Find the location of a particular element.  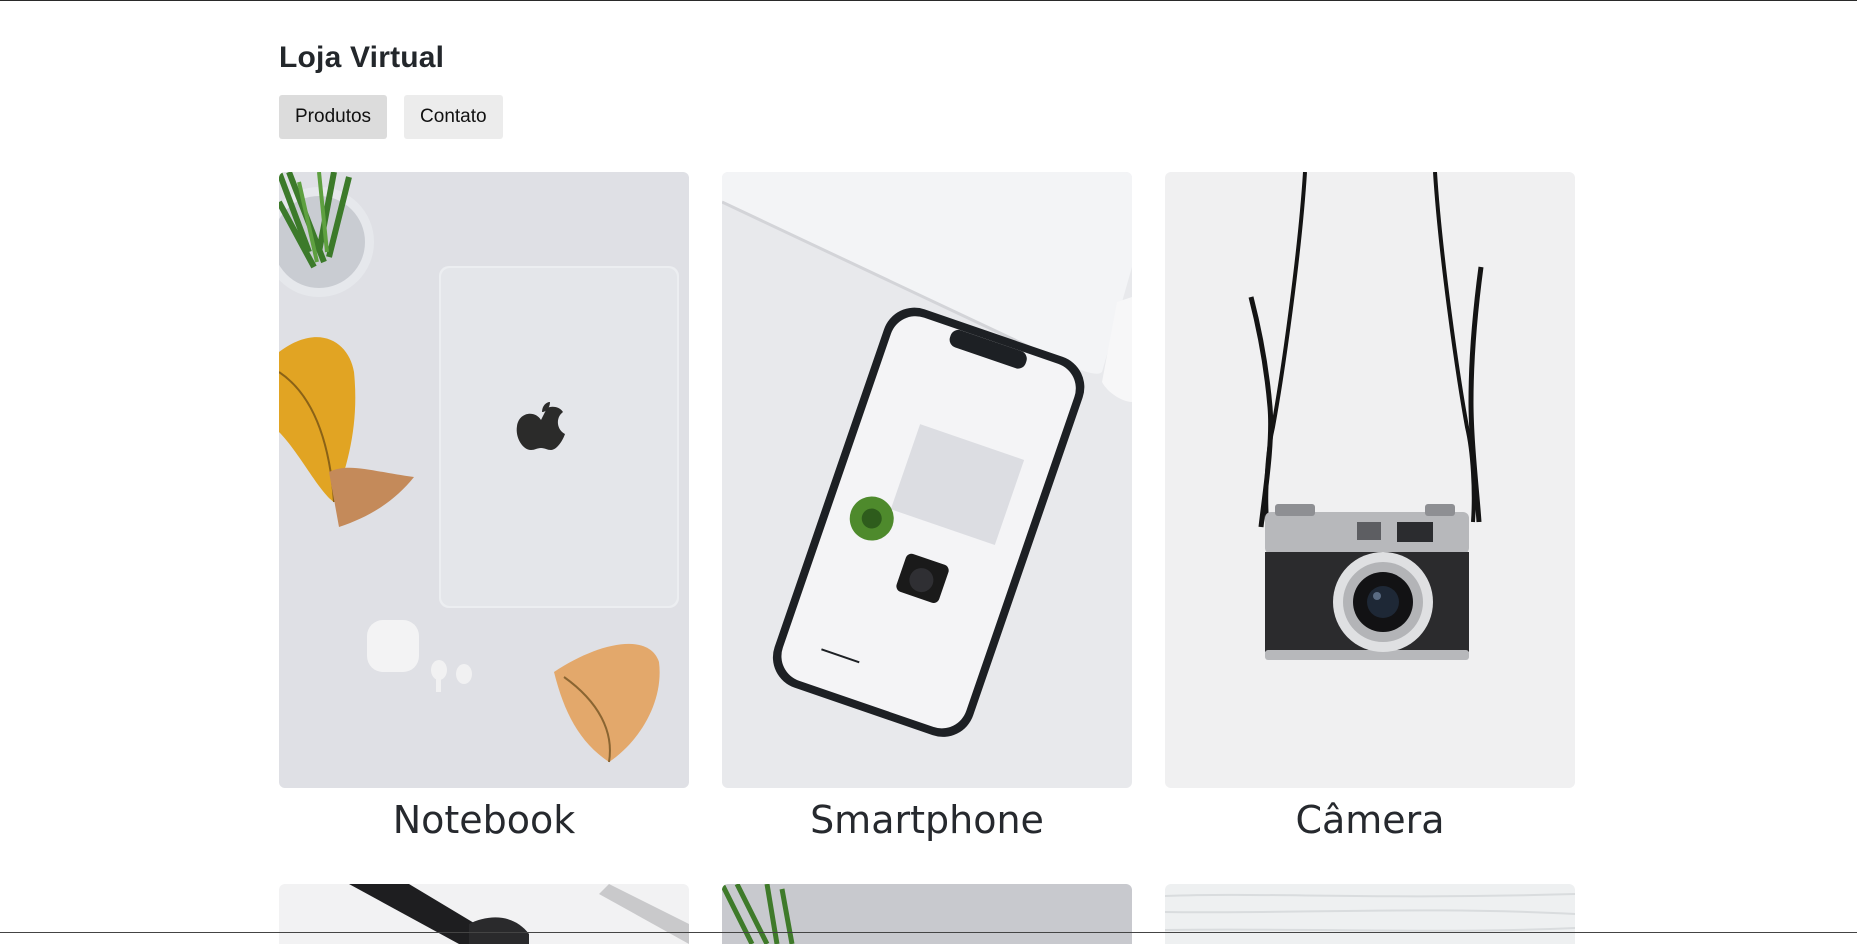

notebook-photo-icon is located at coordinates (484, 480).